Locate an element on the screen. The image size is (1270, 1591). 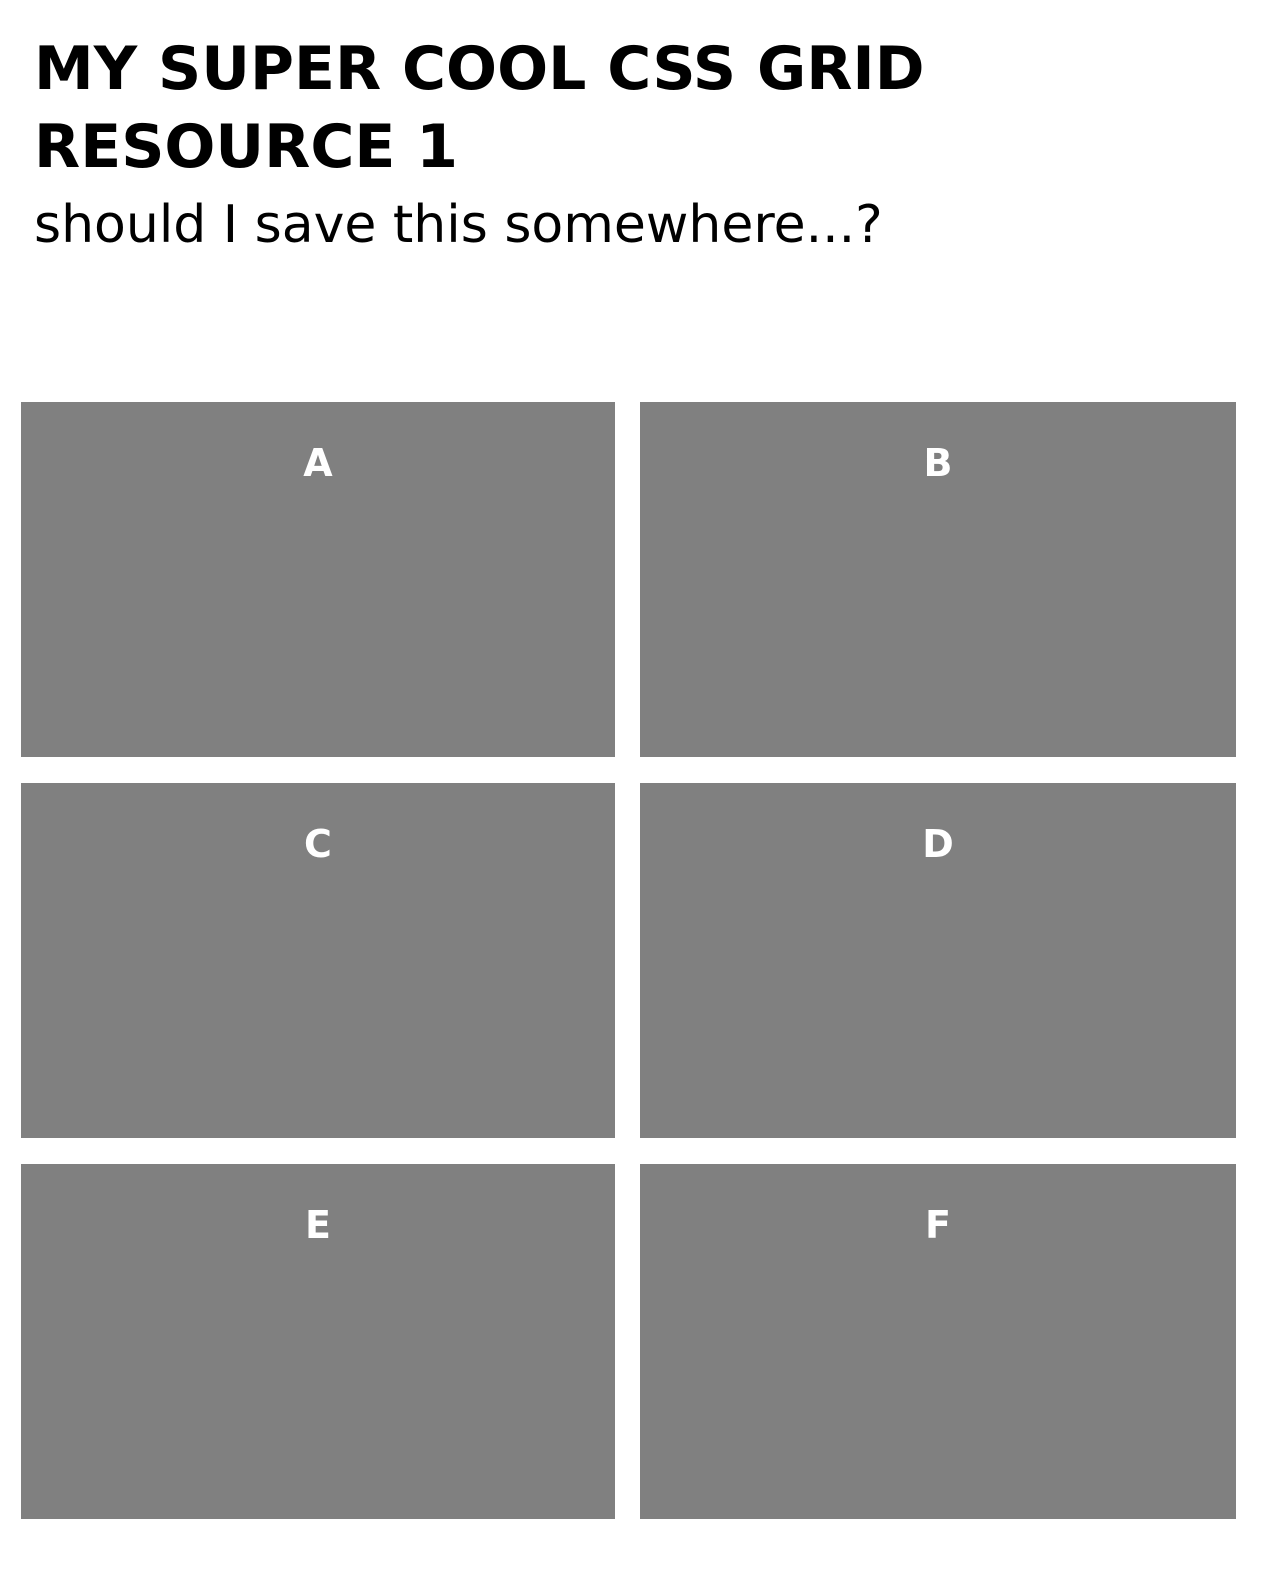
page-subtitle: should I save this somewhere...? is located at coordinates (458, 225).